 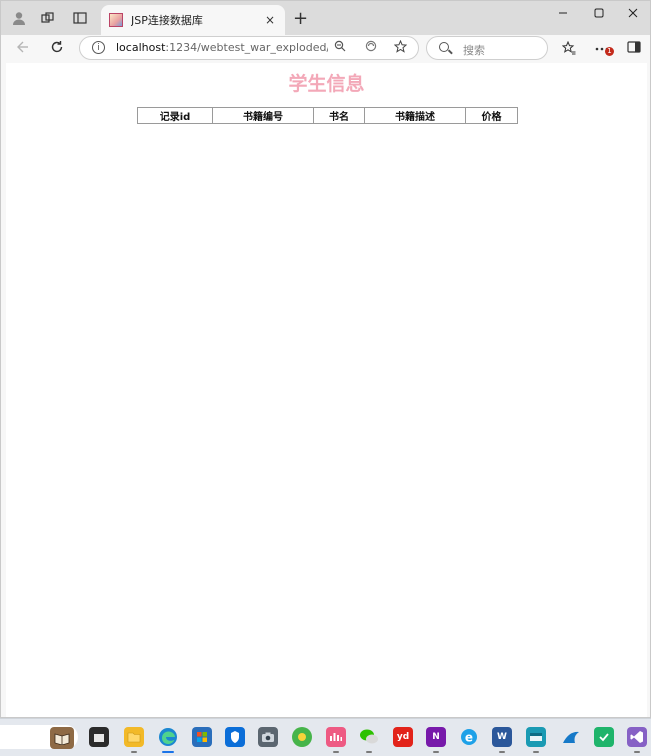 I want to click on close-tab-icon: ×, so click(x=270, y=20).